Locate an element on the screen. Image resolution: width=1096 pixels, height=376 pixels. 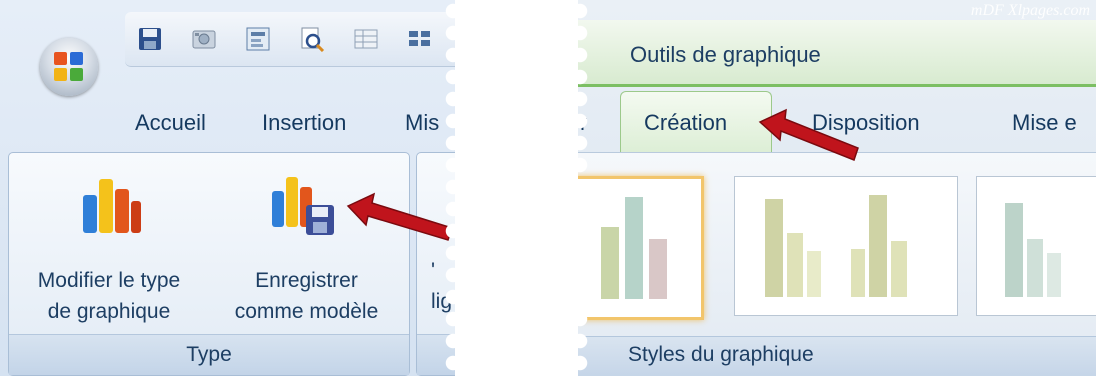
table-icon is located at coordinates (366, 39).